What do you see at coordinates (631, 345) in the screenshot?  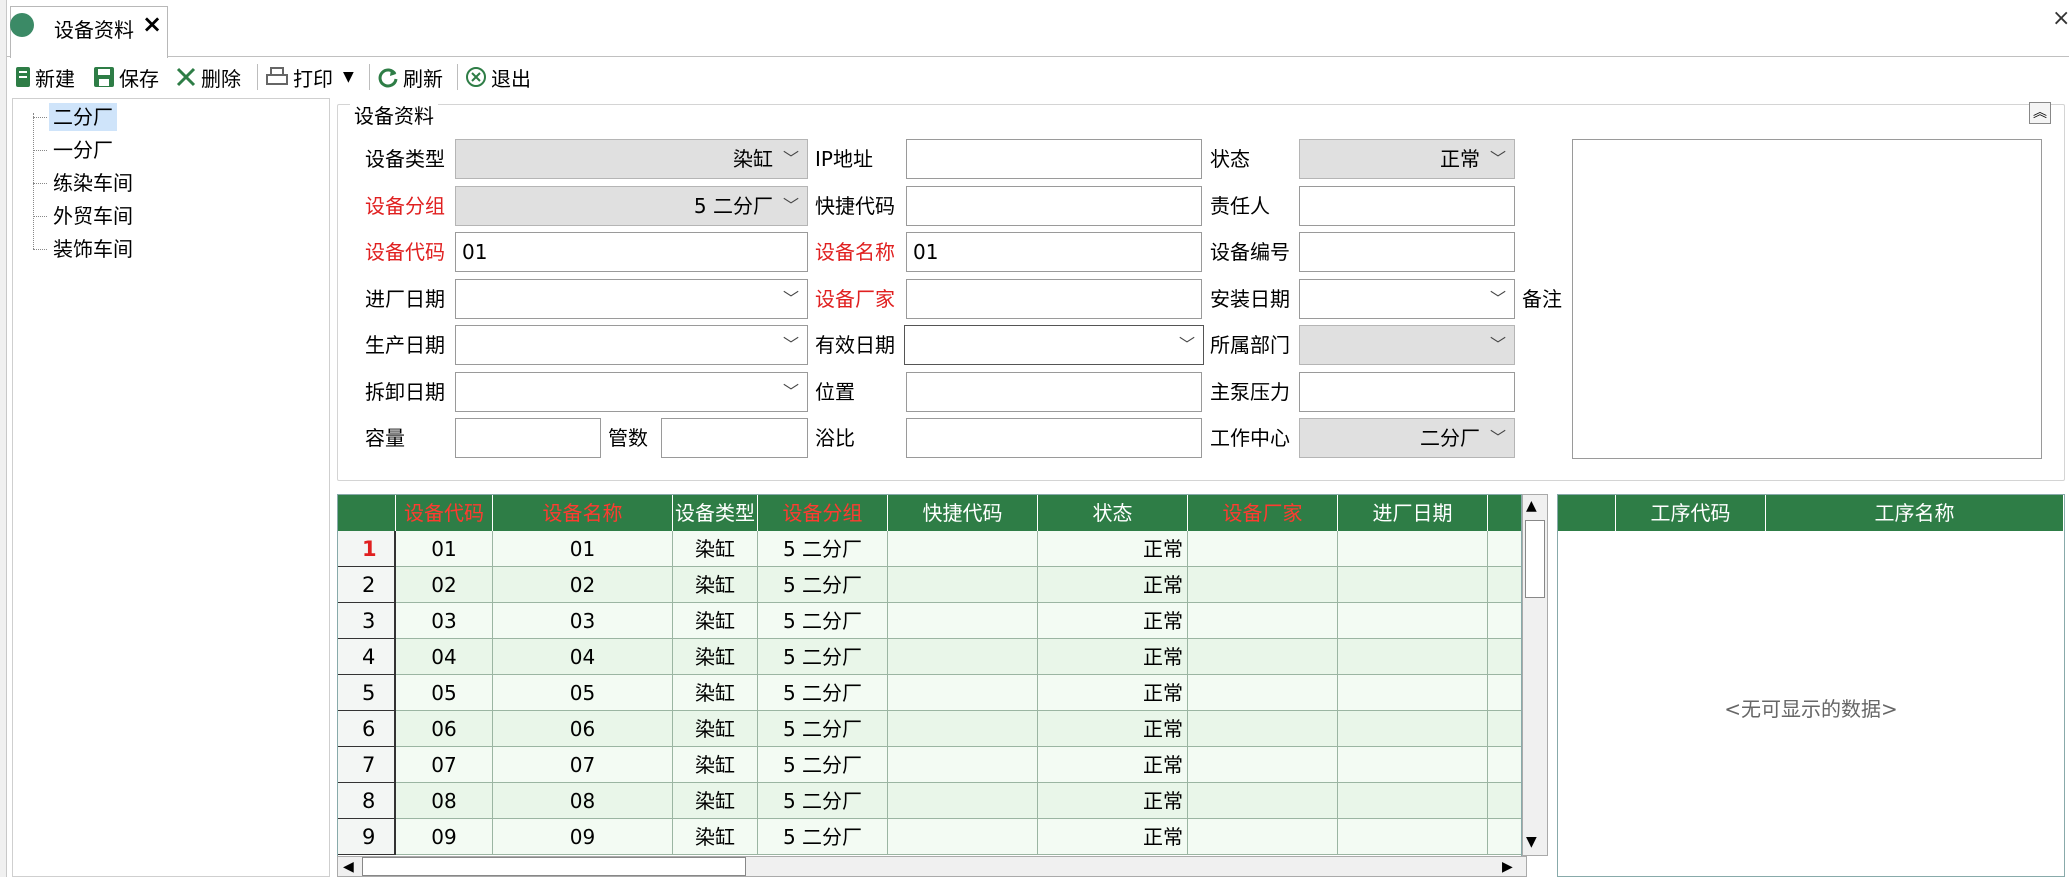 I see `prod-date-picker: ﹀` at bounding box center [631, 345].